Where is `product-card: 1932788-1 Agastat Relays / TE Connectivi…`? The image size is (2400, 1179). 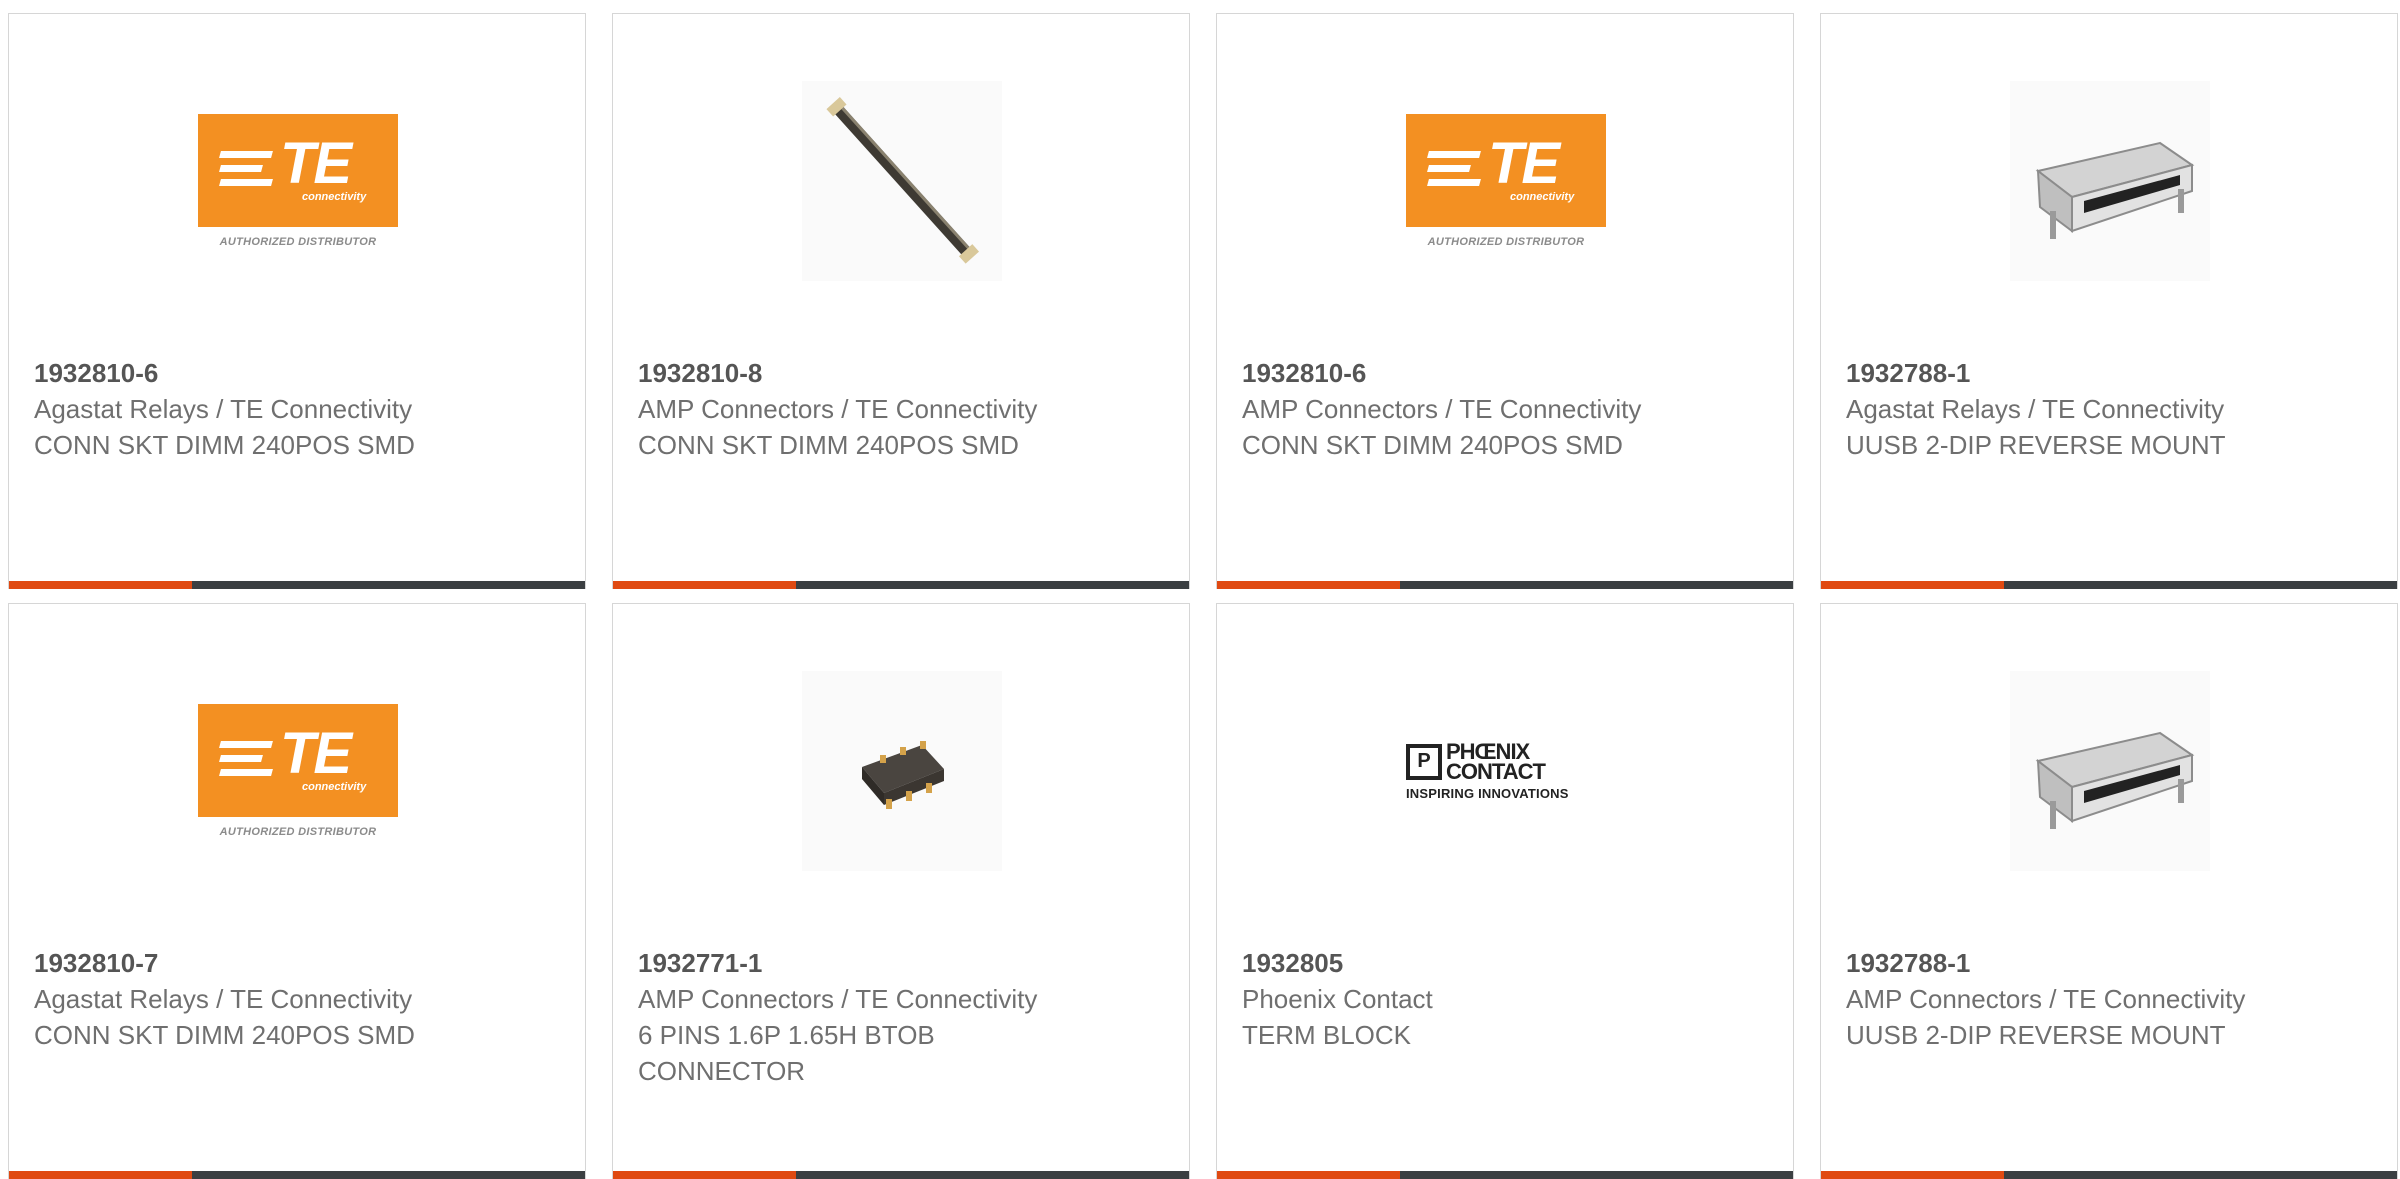
product-card: 1932788-1 Agastat Relays / TE Connectivi… is located at coordinates (2109, 301).